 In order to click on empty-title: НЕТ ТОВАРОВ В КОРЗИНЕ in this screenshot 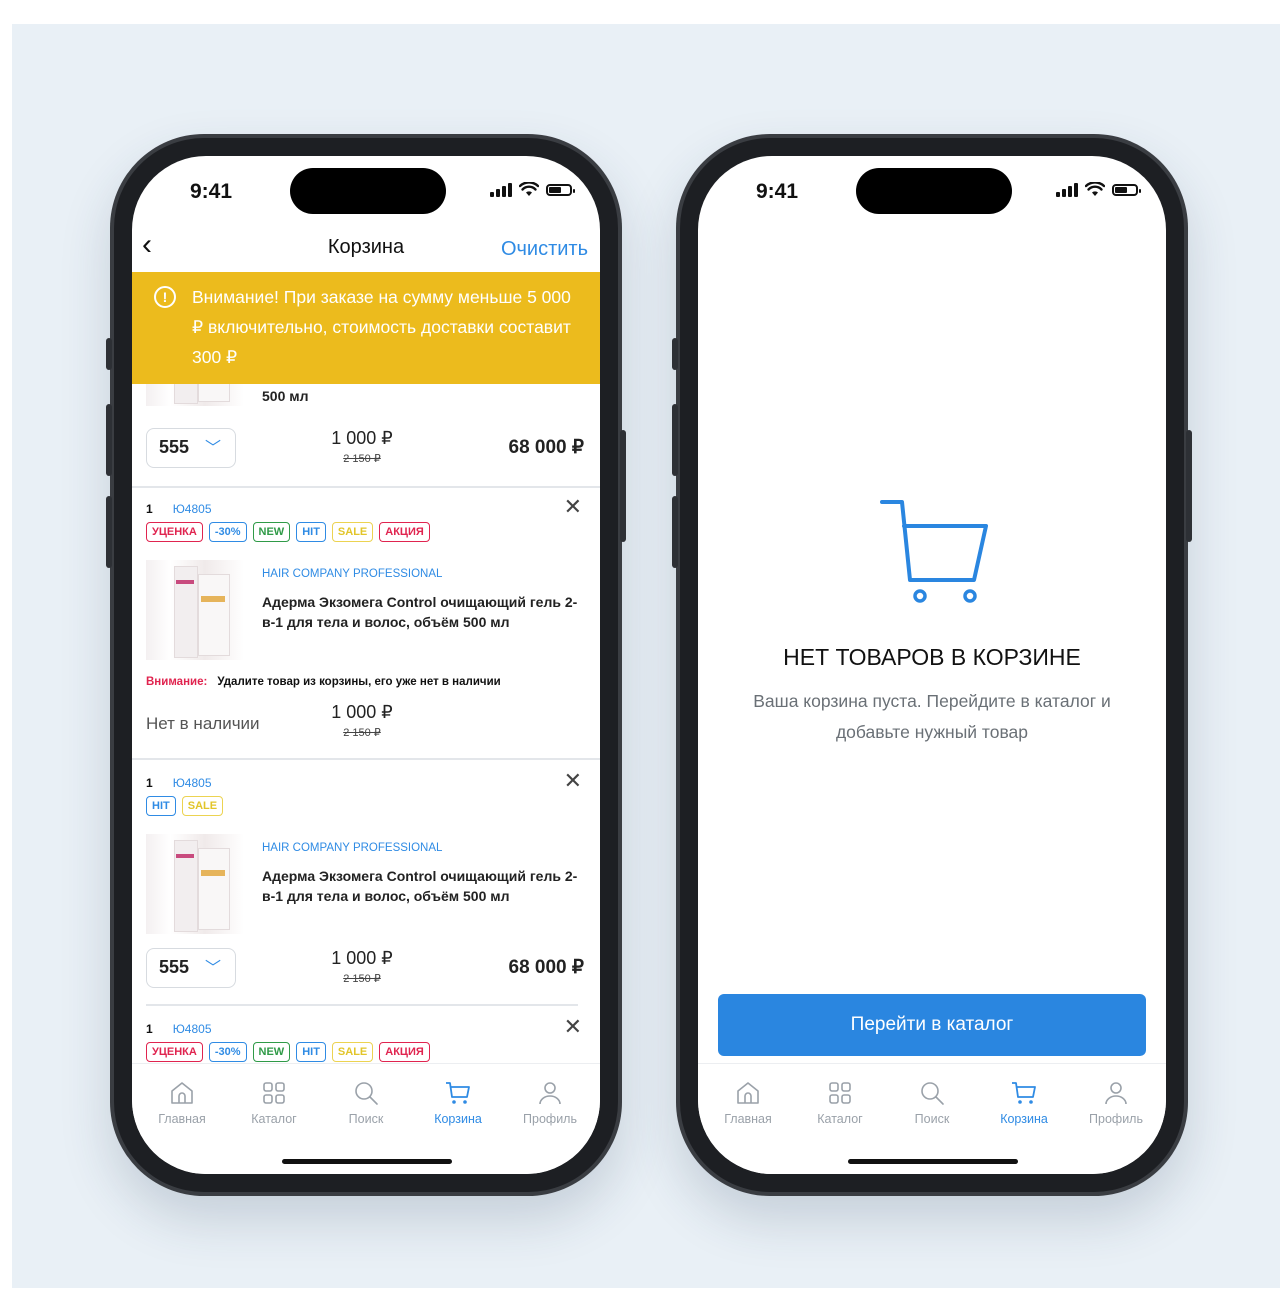, I will do `click(932, 657)`.